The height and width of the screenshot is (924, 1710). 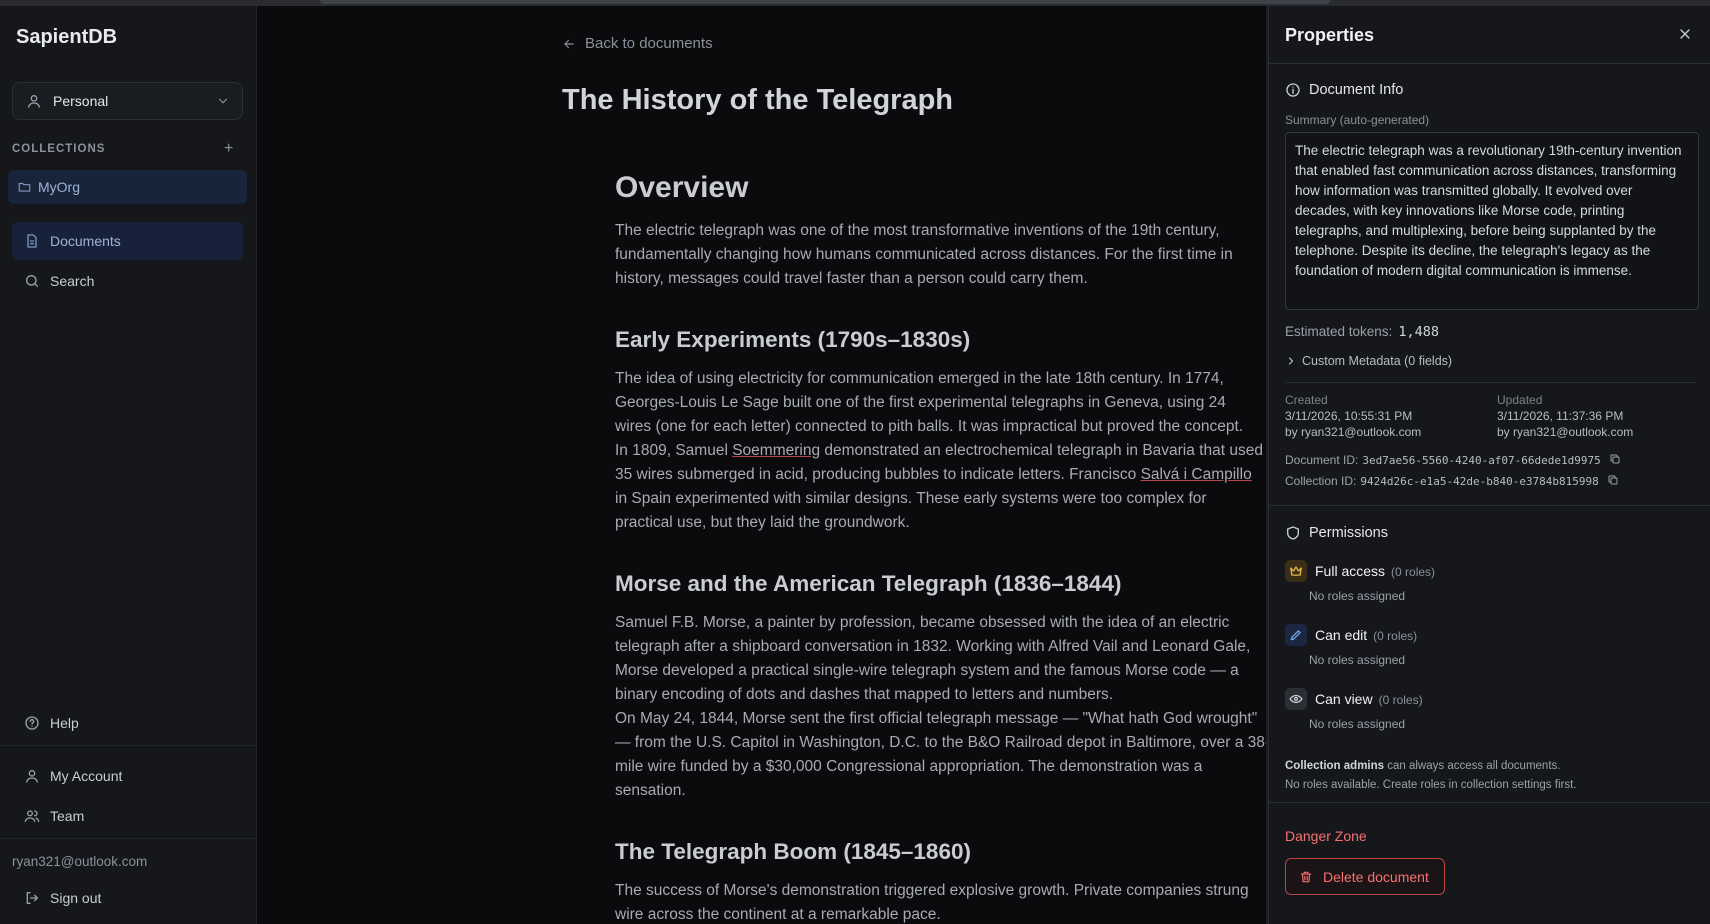 What do you see at coordinates (776, 450) in the screenshot?
I see `spellcheck-word: Soemmering` at bounding box center [776, 450].